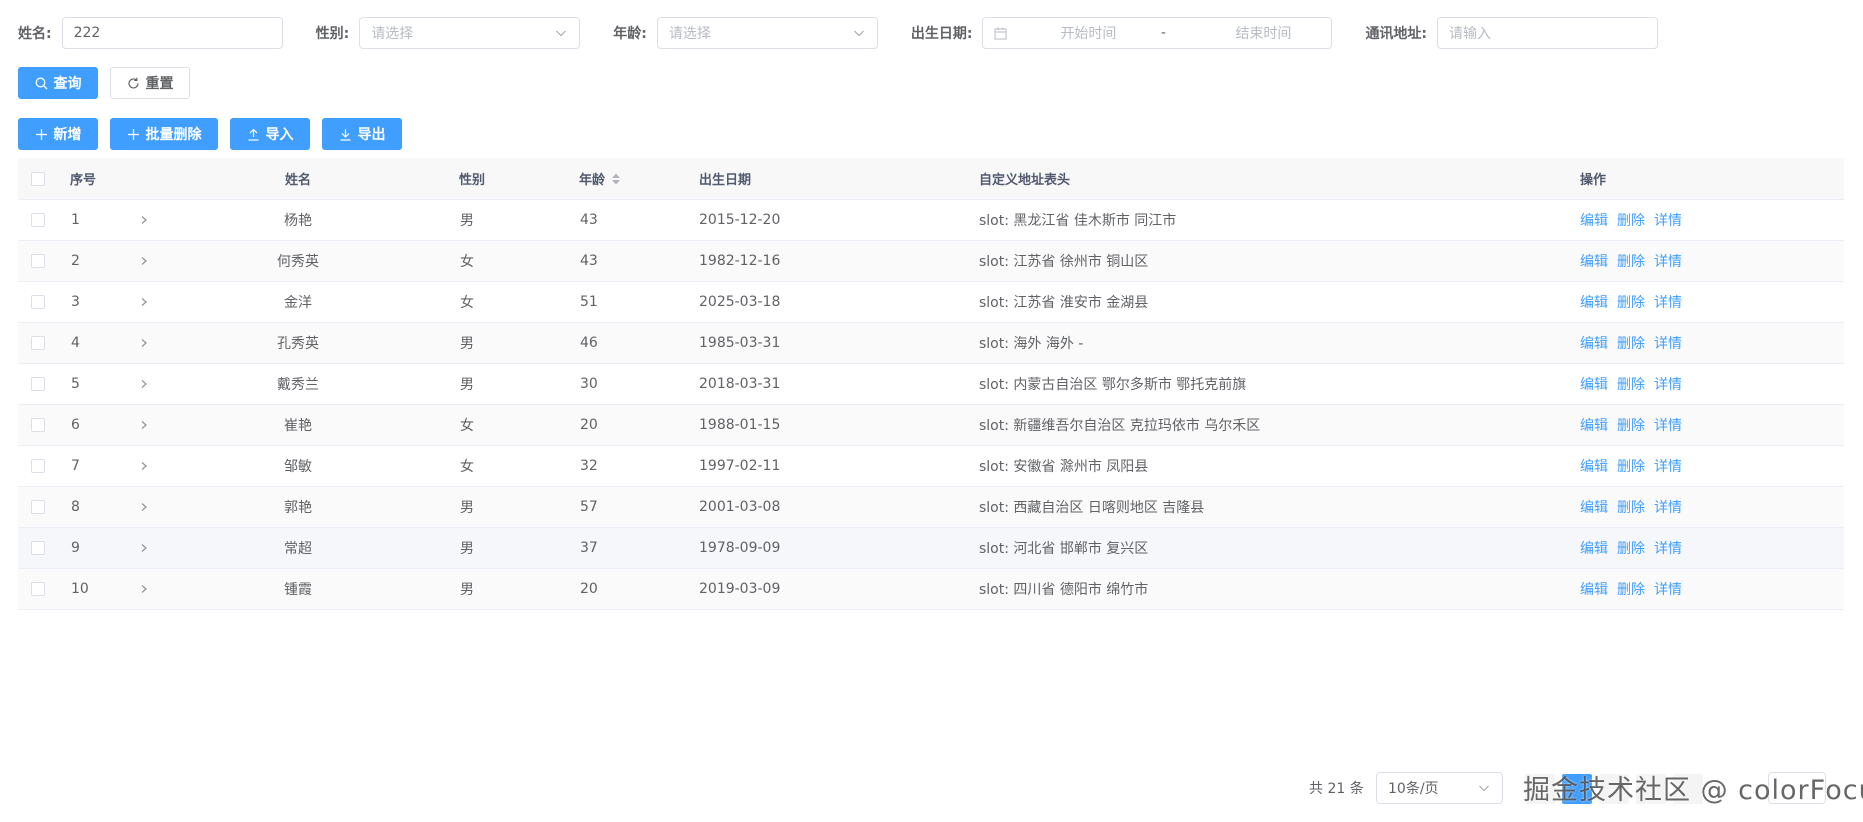 The width and height of the screenshot is (1863, 822). I want to click on query-button: 查询, so click(58, 83).